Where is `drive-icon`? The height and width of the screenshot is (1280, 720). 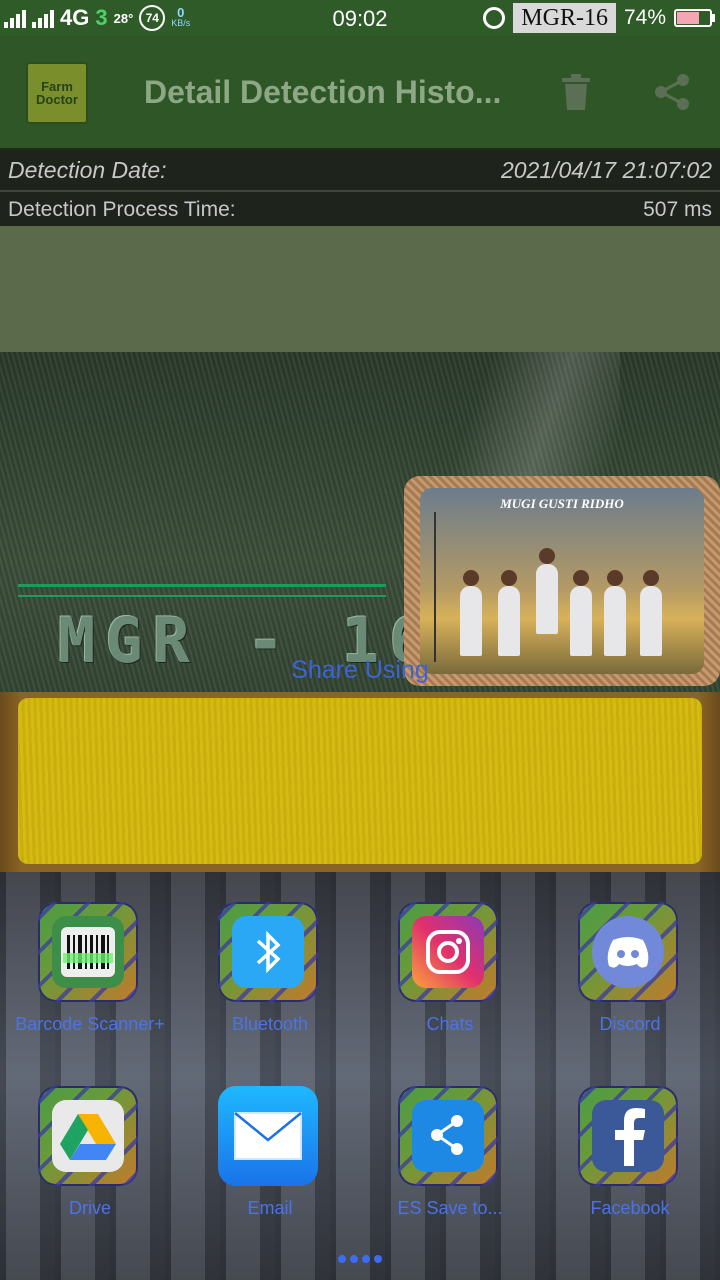
drive-icon is located at coordinates (88, 1136).